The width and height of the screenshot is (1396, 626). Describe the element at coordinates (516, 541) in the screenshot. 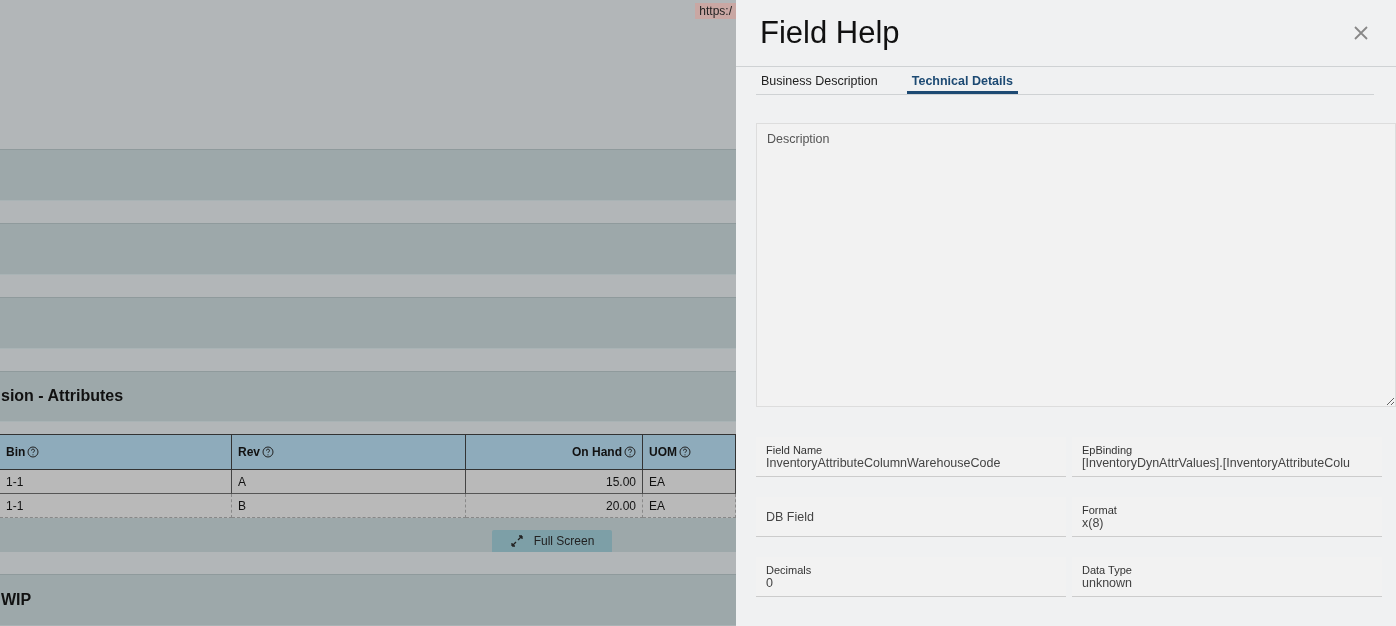

I see `expand-icon` at that location.